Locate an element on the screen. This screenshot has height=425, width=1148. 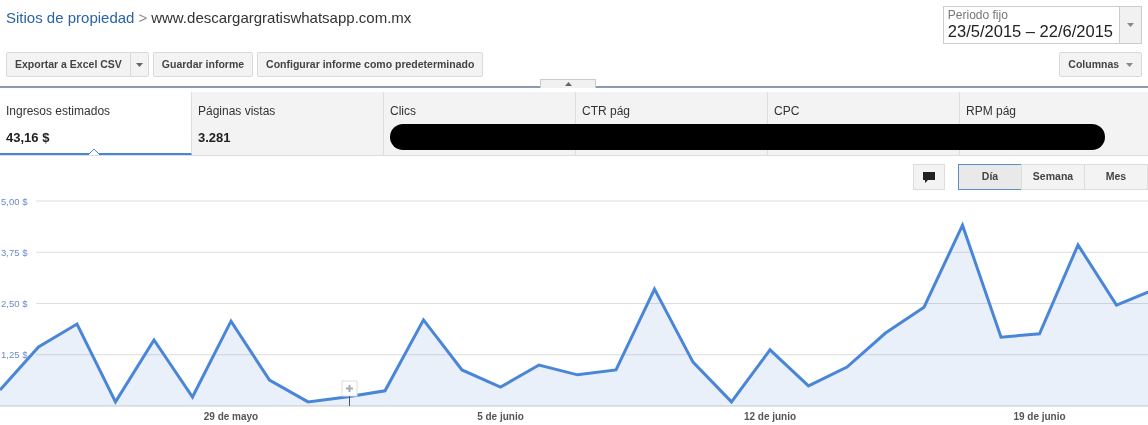
metric-tab: CTR pág is located at coordinates (672, 123).